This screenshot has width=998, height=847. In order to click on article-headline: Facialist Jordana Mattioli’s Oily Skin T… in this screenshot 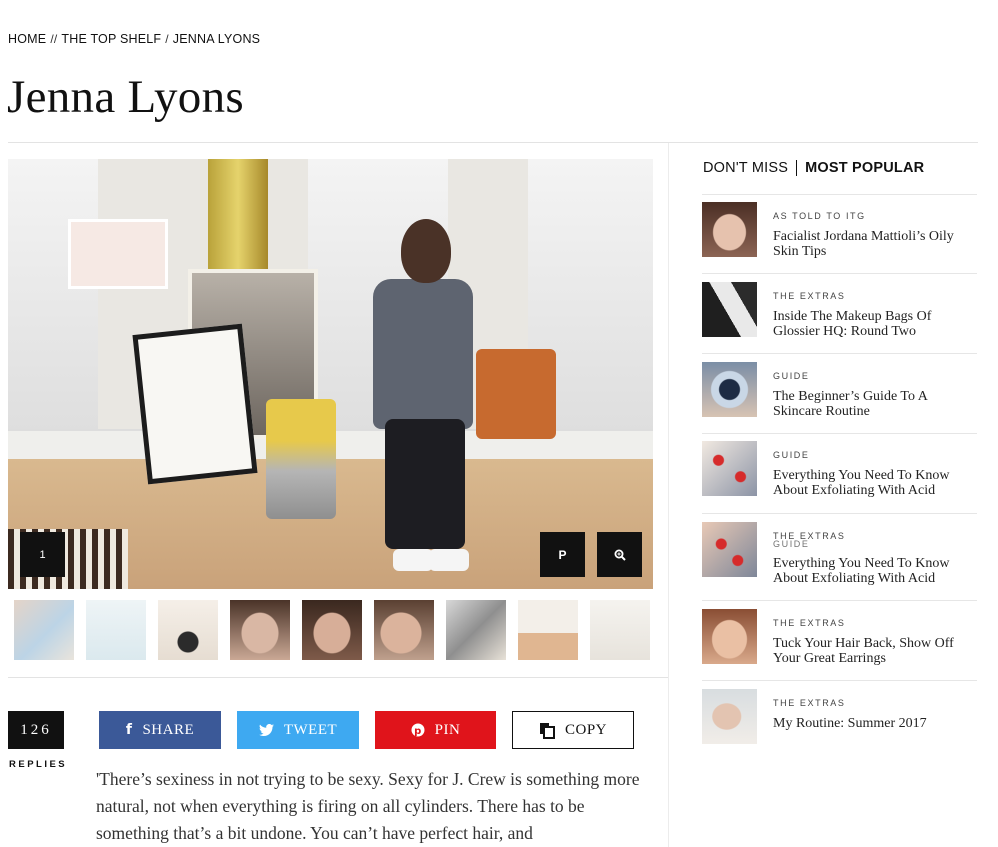, I will do `click(875, 244)`.